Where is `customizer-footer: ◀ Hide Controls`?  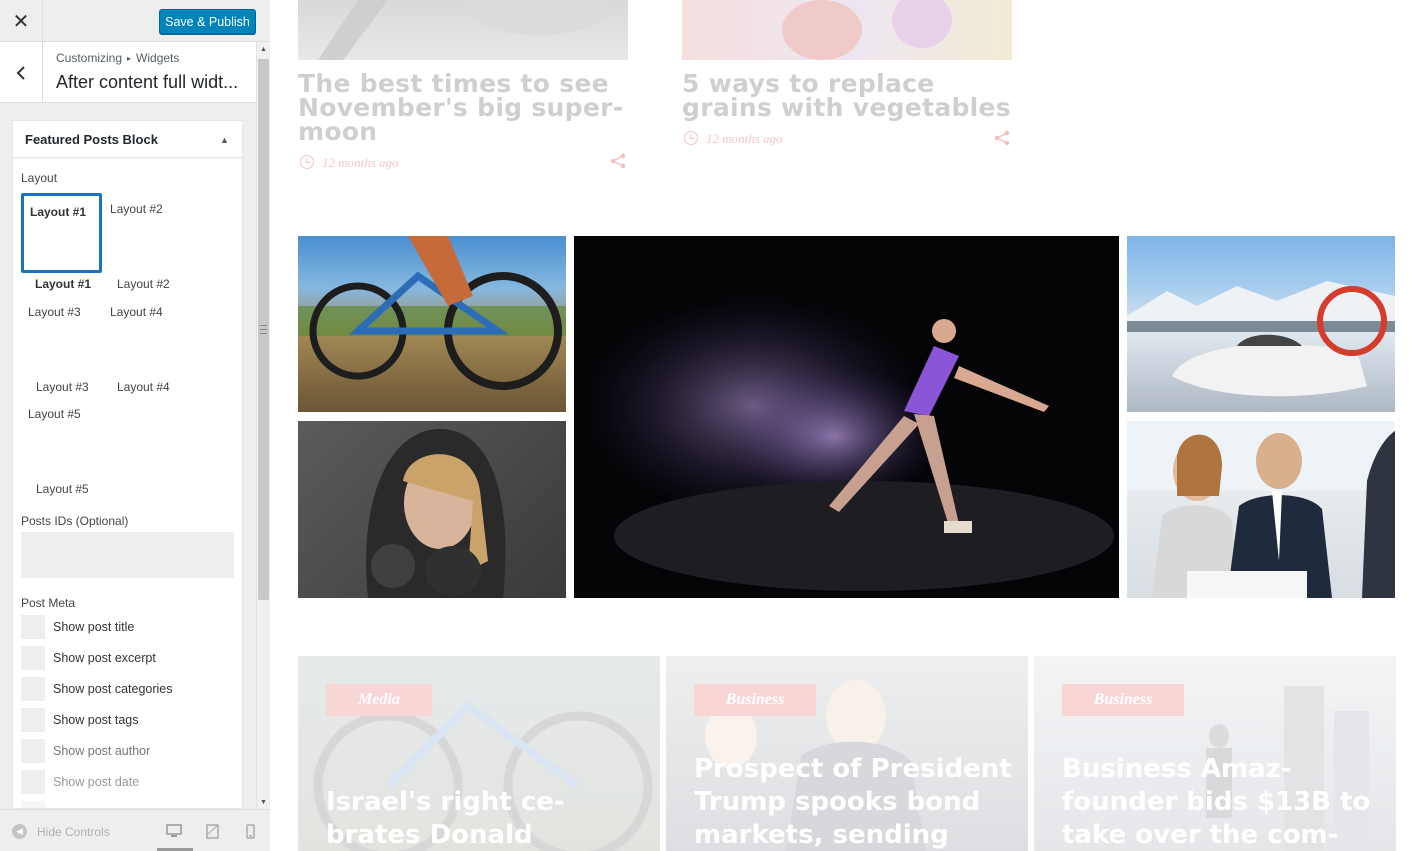
customizer-footer: ◀ Hide Controls is located at coordinates (135, 830).